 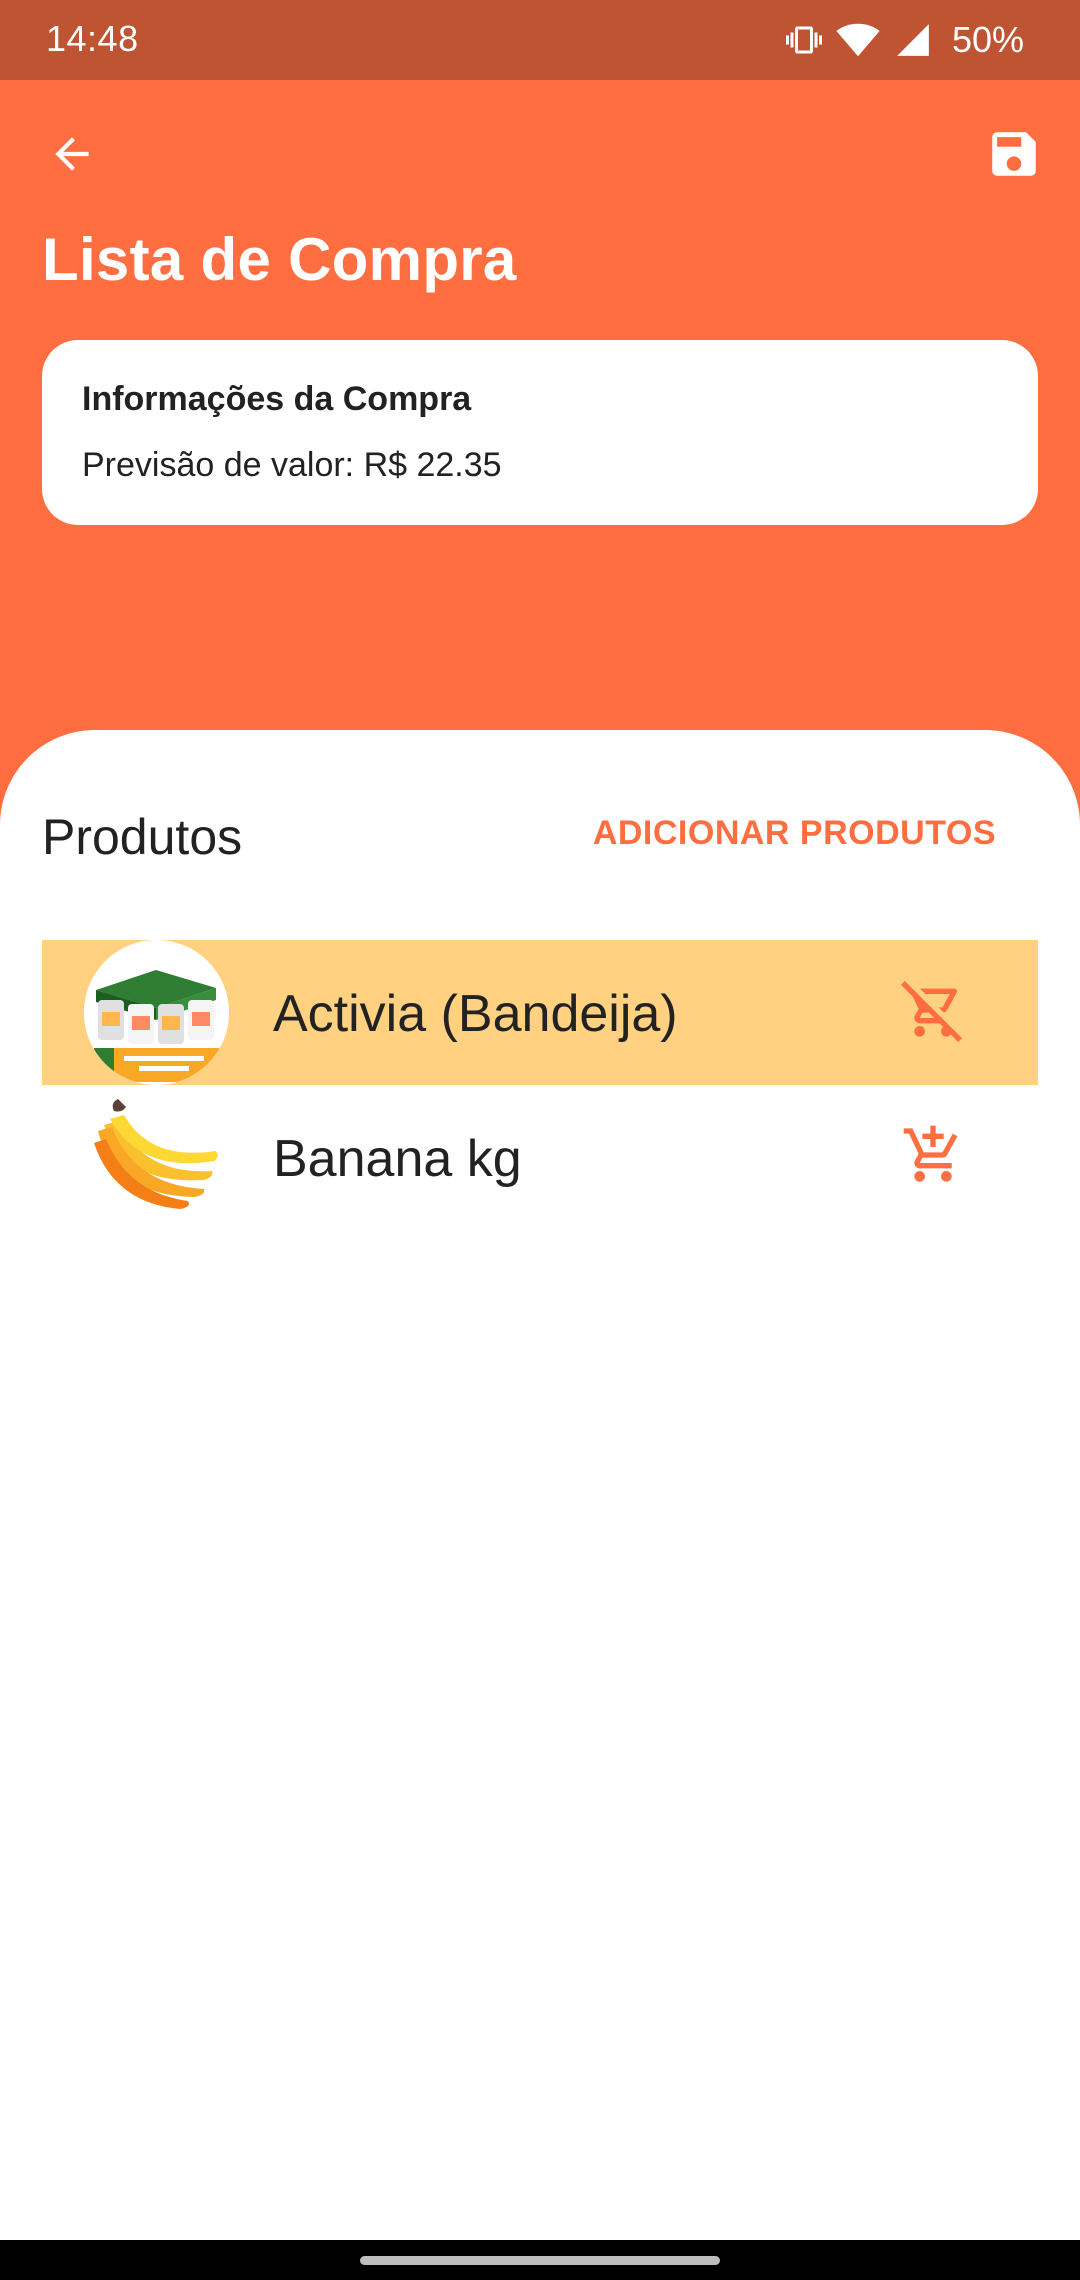 I want to click on product-name: Banana kg, so click(x=397, y=1159).